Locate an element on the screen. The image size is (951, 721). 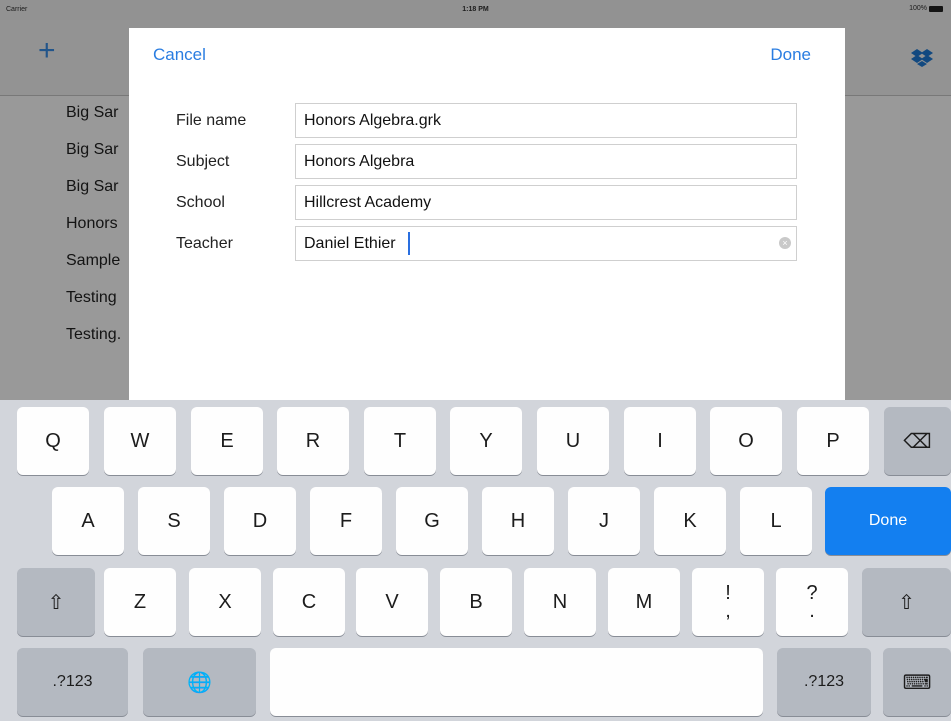
school-row: School is located at coordinates (487, 203).